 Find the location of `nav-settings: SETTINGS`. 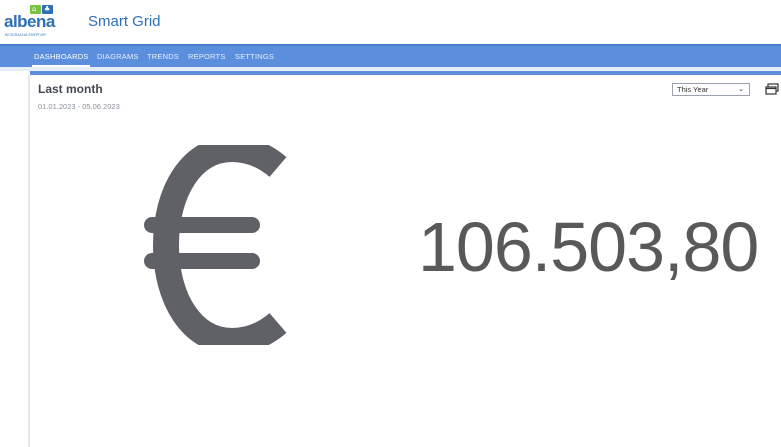

nav-settings: SETTINGS is located at coordinates (254, 56).